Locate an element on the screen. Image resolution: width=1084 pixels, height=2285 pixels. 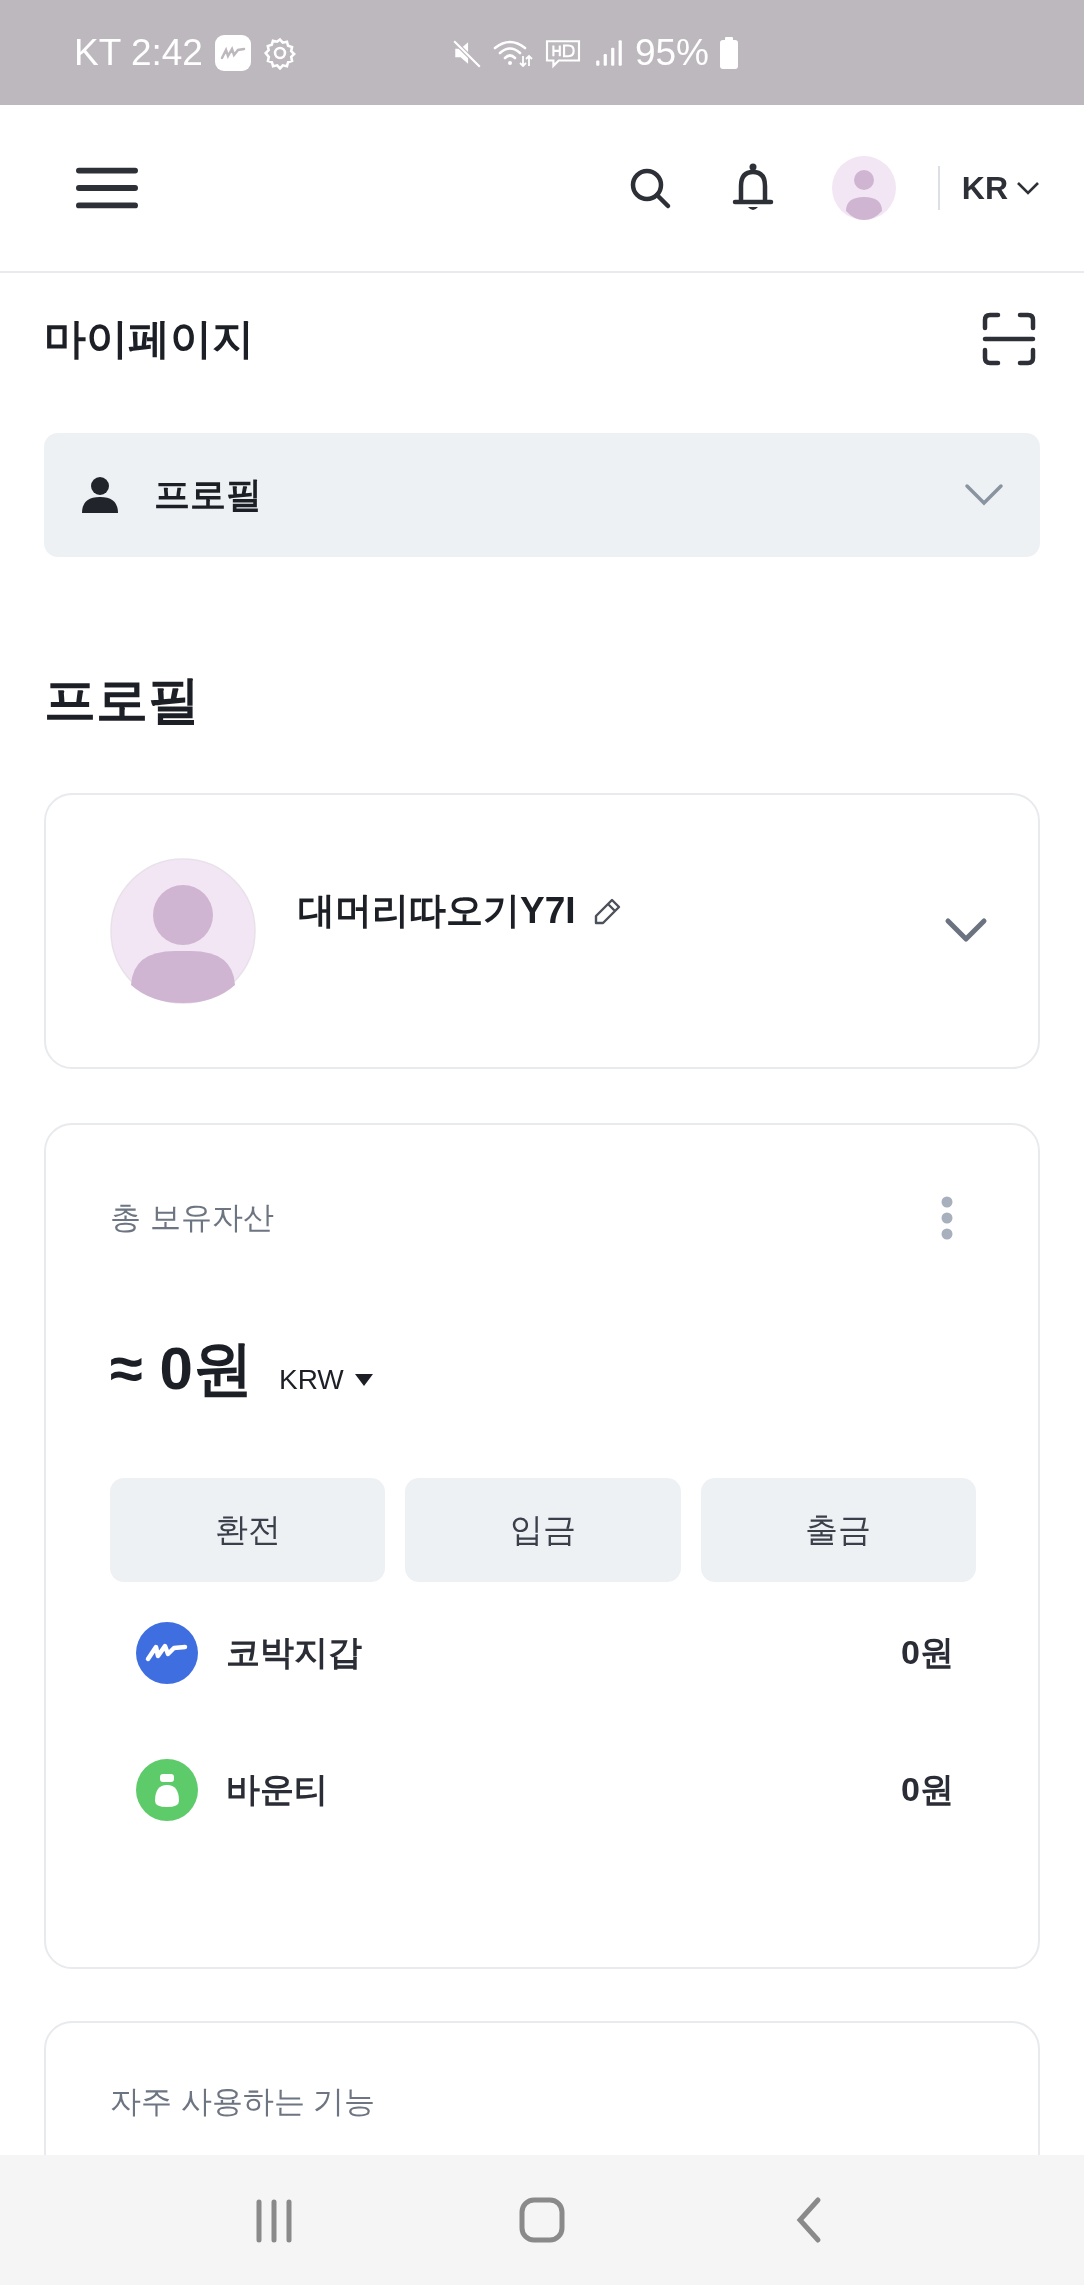
wallet-logo-icon is located at coordinates (167, 1653).